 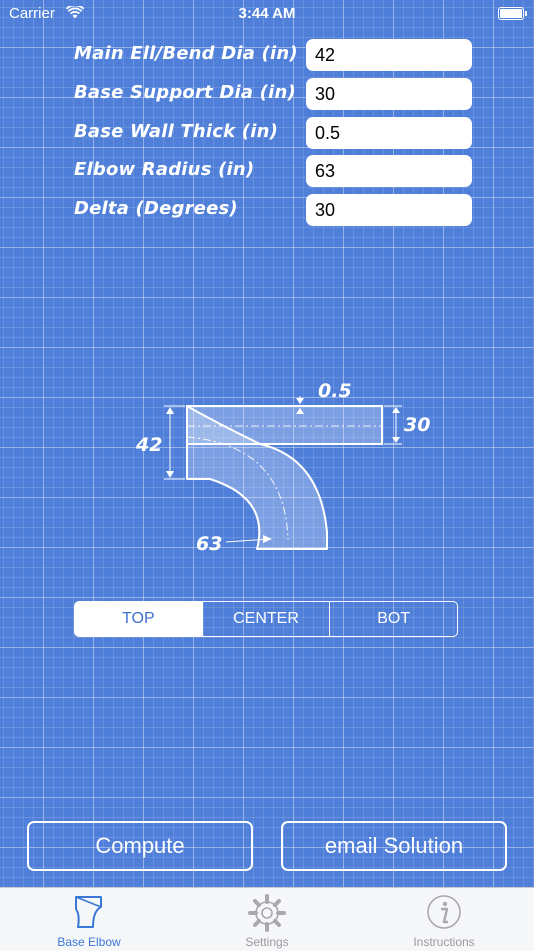 I want to click on segment-top: TOP, so click(x=138, y=619).